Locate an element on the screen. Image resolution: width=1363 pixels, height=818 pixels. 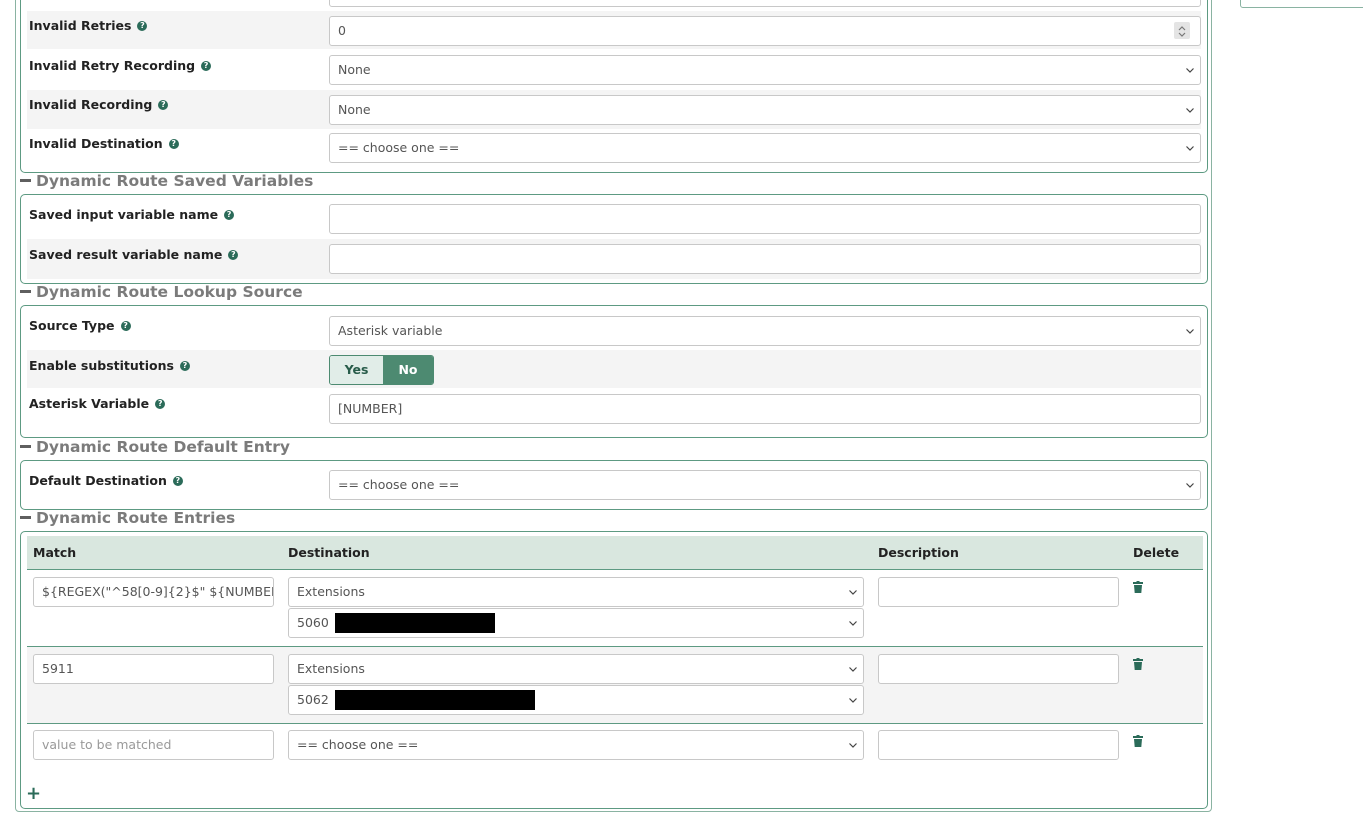
default-destination-label: Default Destination is located at coordinates (98, 480).